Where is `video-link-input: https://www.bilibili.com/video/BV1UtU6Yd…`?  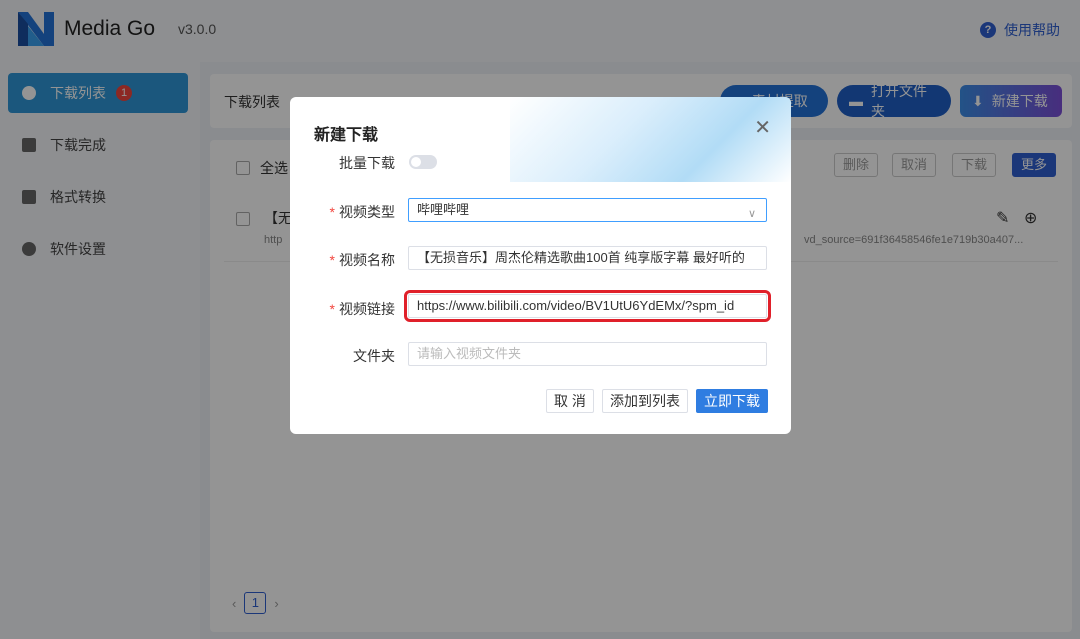 video-link-input: https://www.bilibili.com/video/BV1UtU6Yd… is located at coordinates (587, 306).